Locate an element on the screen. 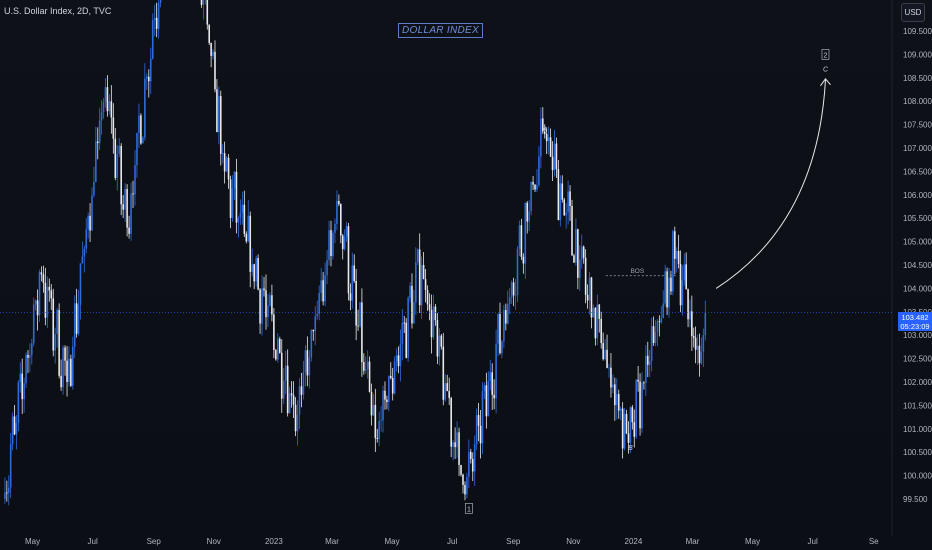 The width and height of the screenshot is (932, 550). y-tick-label: 107.000 is located at coordinates (917, 148).